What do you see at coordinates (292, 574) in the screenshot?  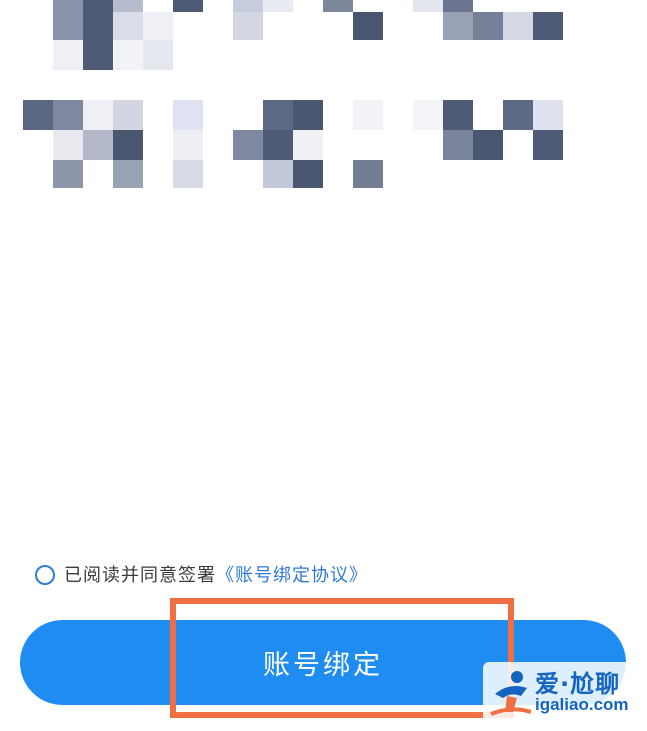 I see `agreement-link: 《账号绑定协议》` at bounding box center [292, 574].